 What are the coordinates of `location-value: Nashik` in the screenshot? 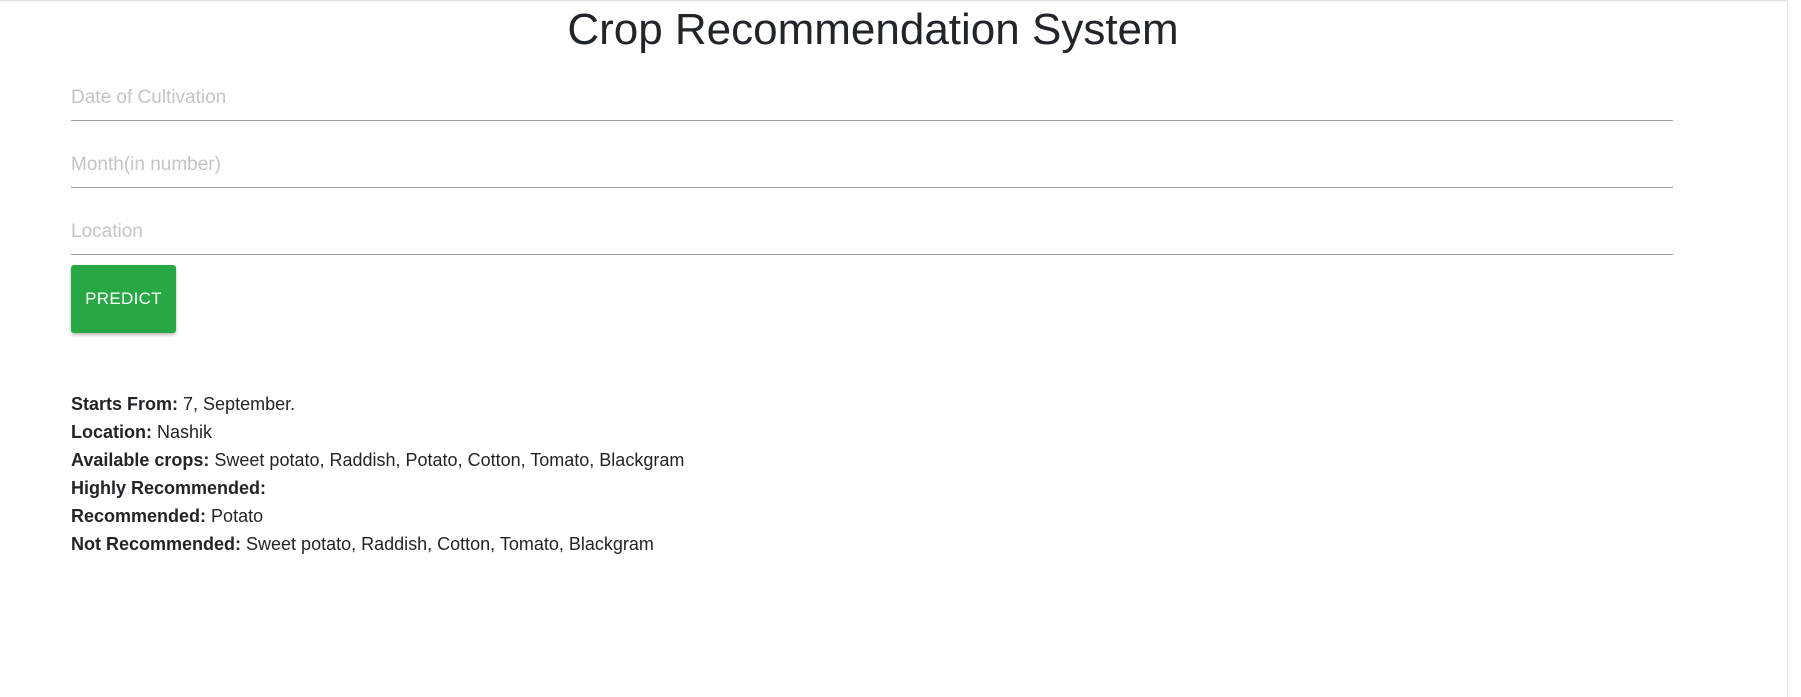 It's located at (185, 432).